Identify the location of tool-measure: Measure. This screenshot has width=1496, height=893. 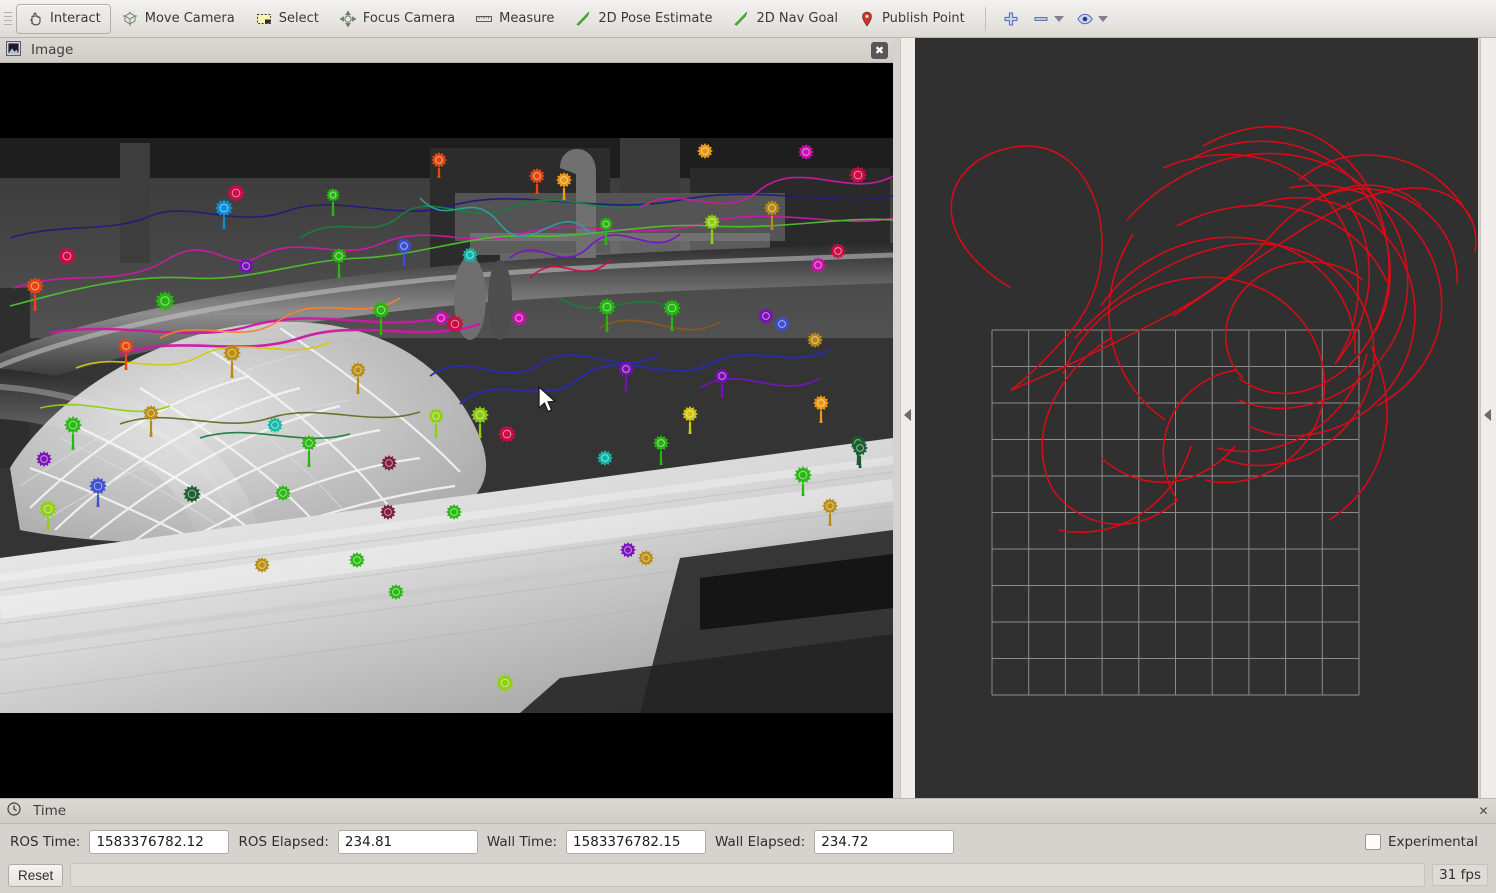
(514, 19).